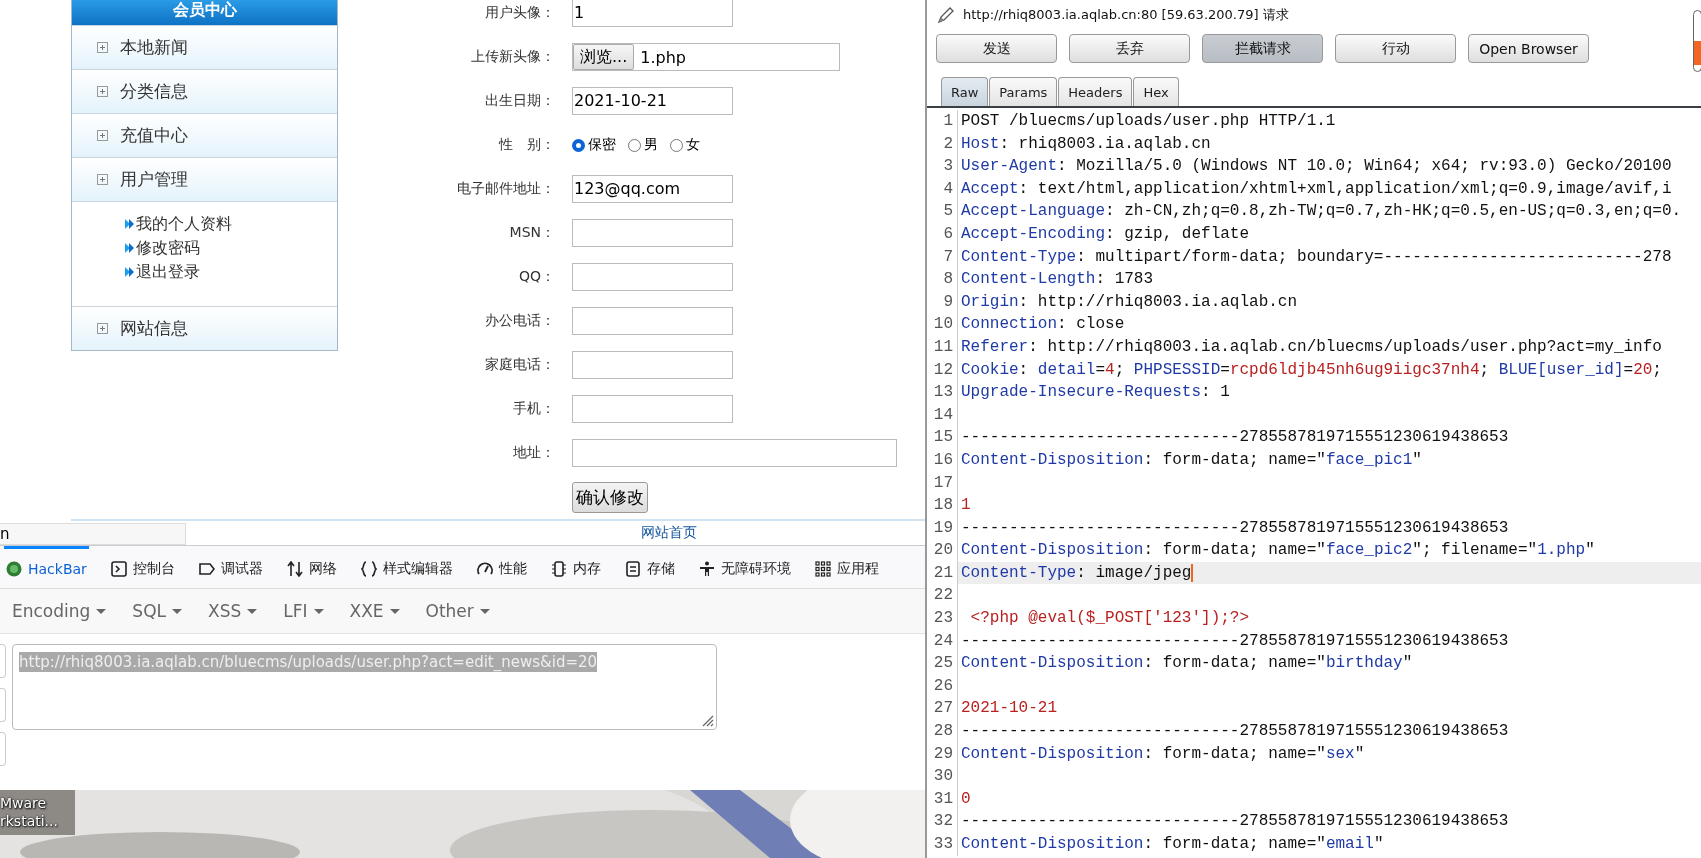  Describe the element at coordinates (1329, 279) in the screenshot. I see `code-line: Content-Length: 1783` at that location.